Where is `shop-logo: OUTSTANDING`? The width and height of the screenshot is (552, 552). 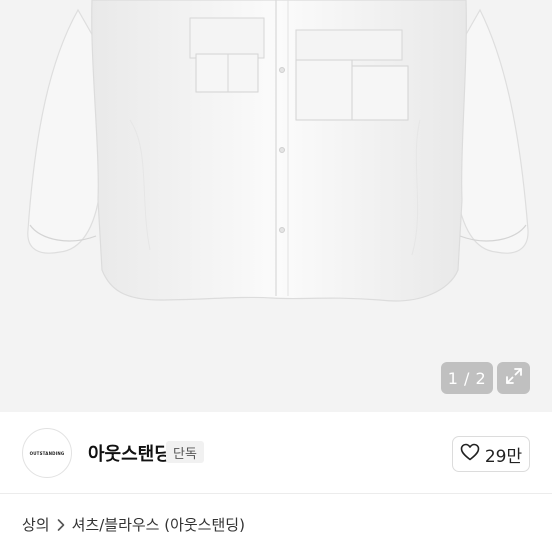
shop-logo: OUTSTANDING is located at coordinates (47, 453).